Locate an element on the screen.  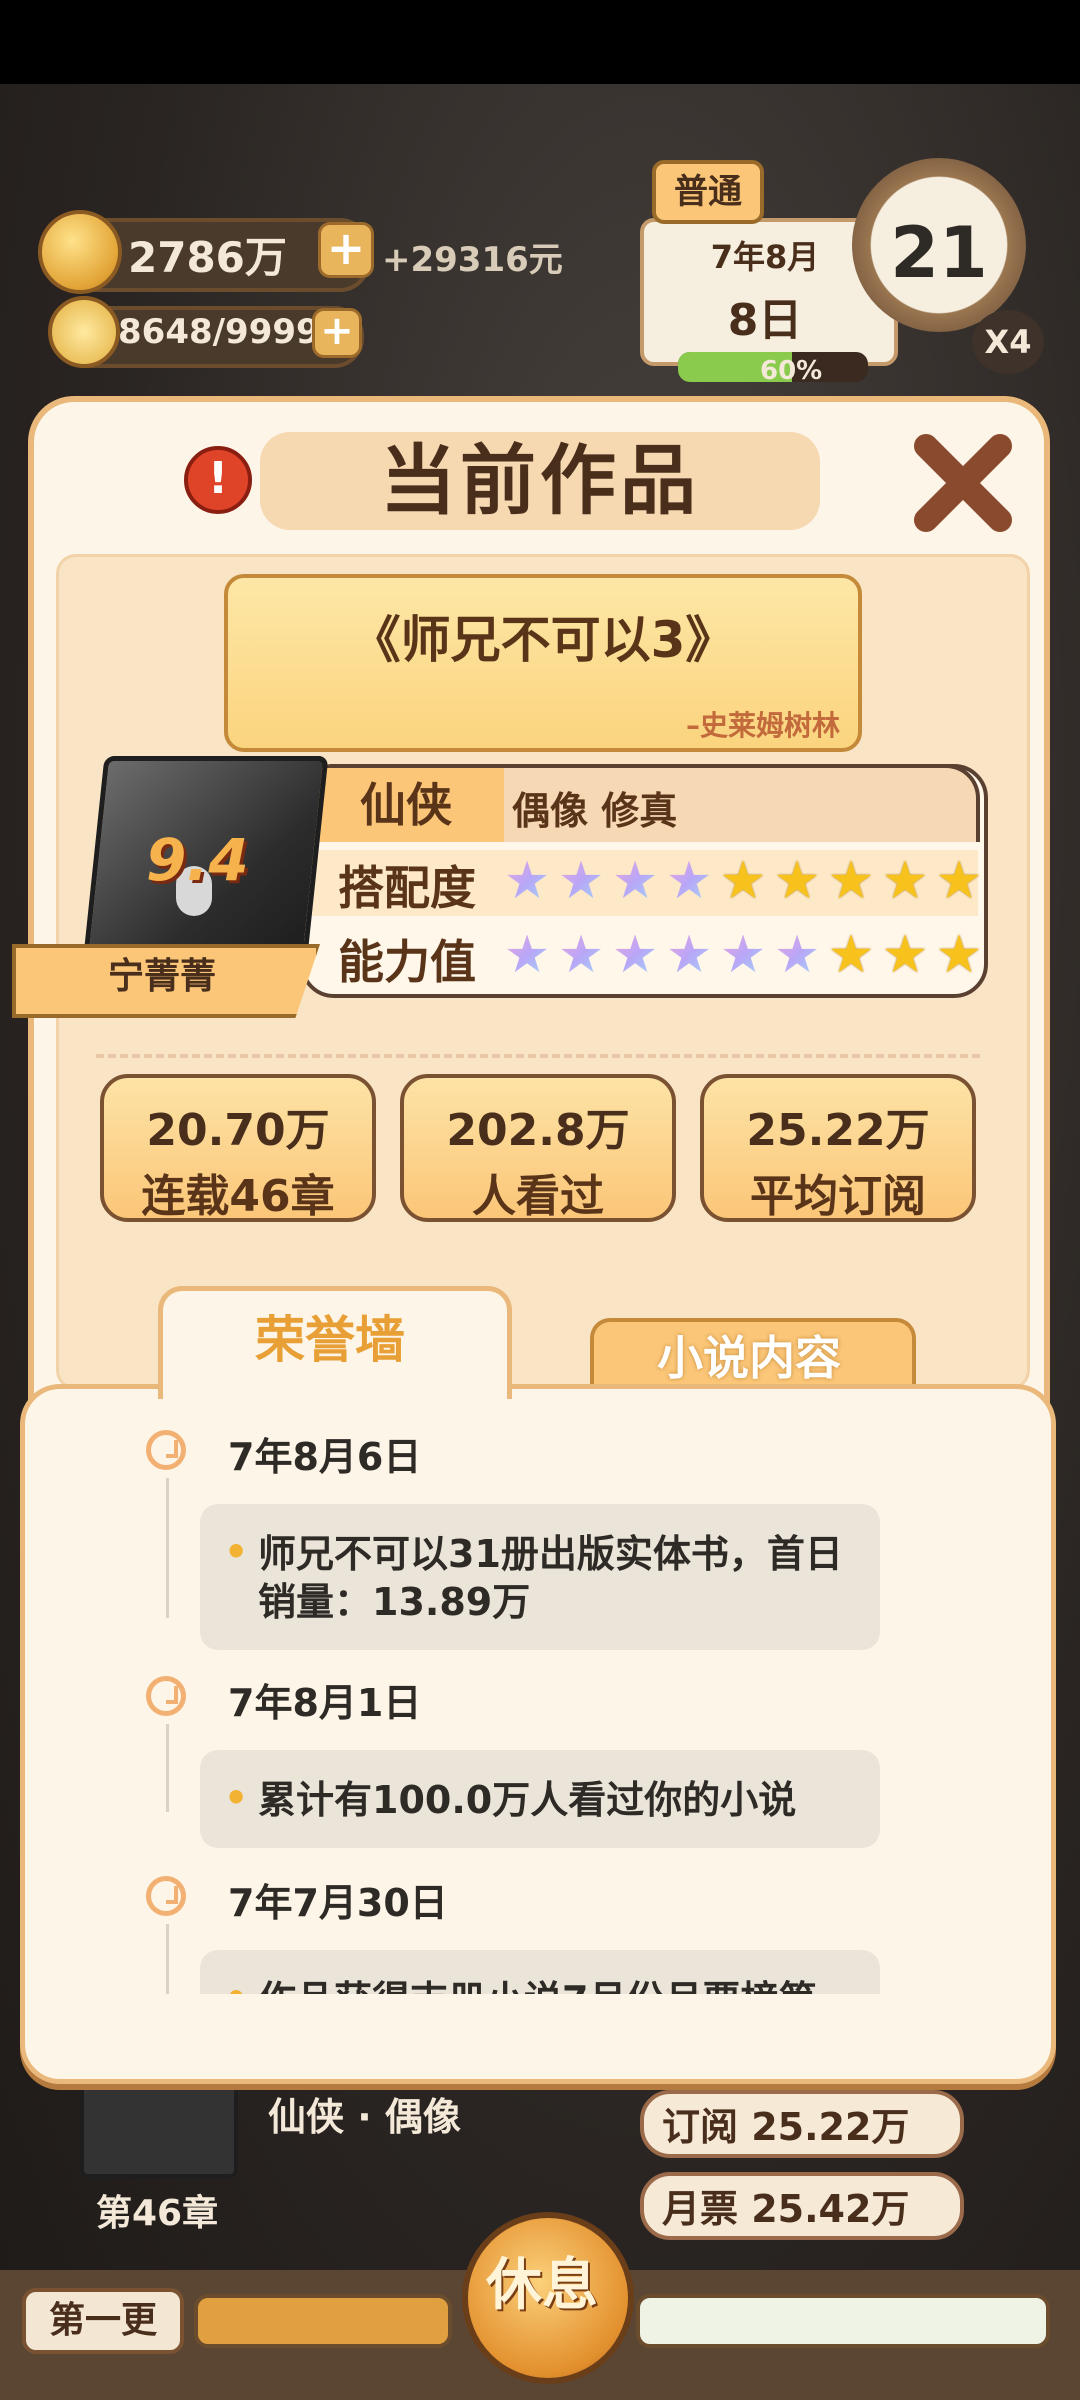
timeline-entry: 作品获得吉册小说7月份月票榜第 is located at coordinates (540, 1972).